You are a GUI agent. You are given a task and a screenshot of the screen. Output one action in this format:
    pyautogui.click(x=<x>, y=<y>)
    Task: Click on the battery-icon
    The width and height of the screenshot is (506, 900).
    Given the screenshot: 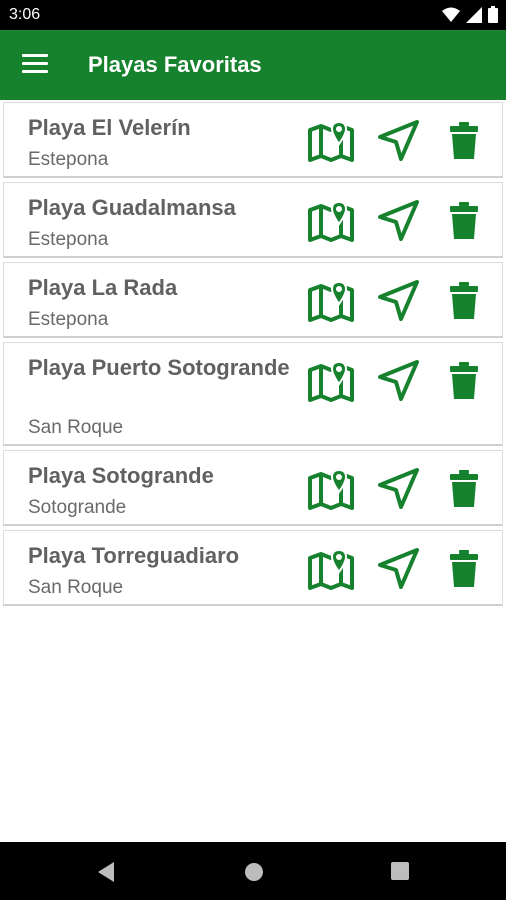 What is the action you would take?
    pyautogui.click(x=493, y=14)
    